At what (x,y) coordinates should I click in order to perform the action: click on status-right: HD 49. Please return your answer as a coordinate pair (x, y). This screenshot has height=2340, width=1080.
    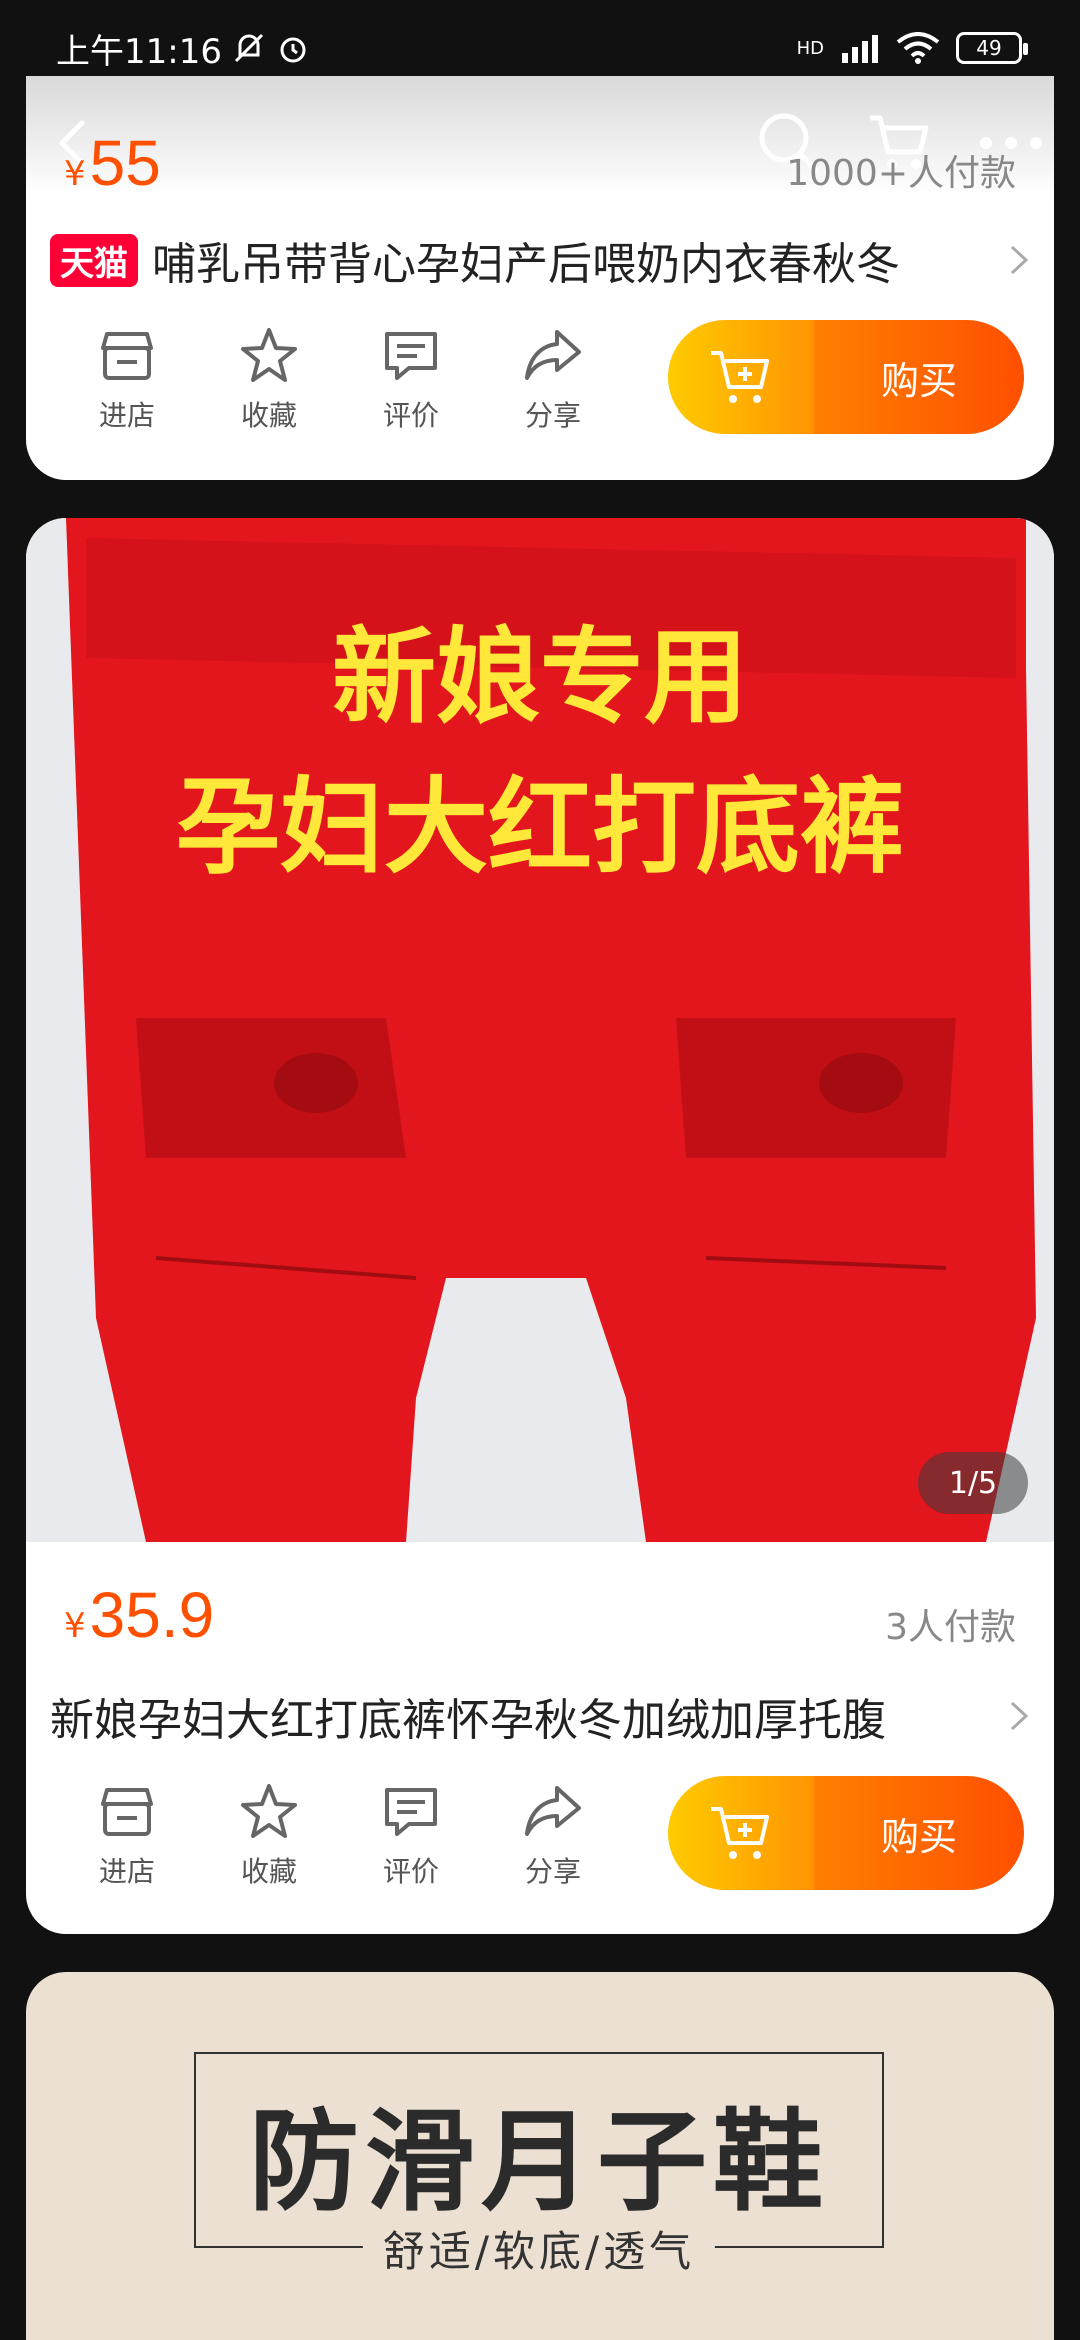
    Looking at the image, I should click on (912, 48).